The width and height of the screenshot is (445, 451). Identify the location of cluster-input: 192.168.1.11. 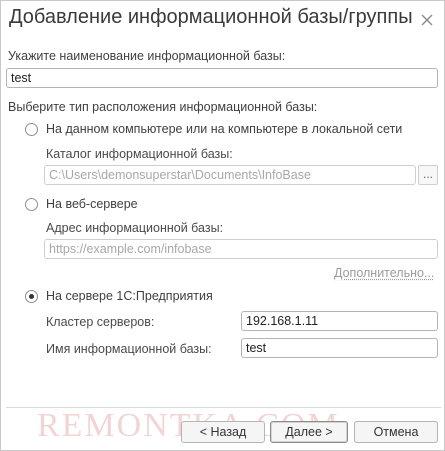
(339, 321).